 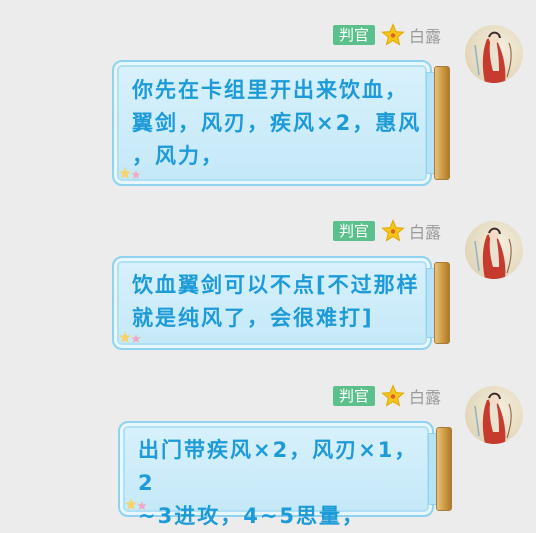 What do you see at coordinates (425, 397) in the screenshot?
I see `username: 白露` at bounding box center [425, 397].